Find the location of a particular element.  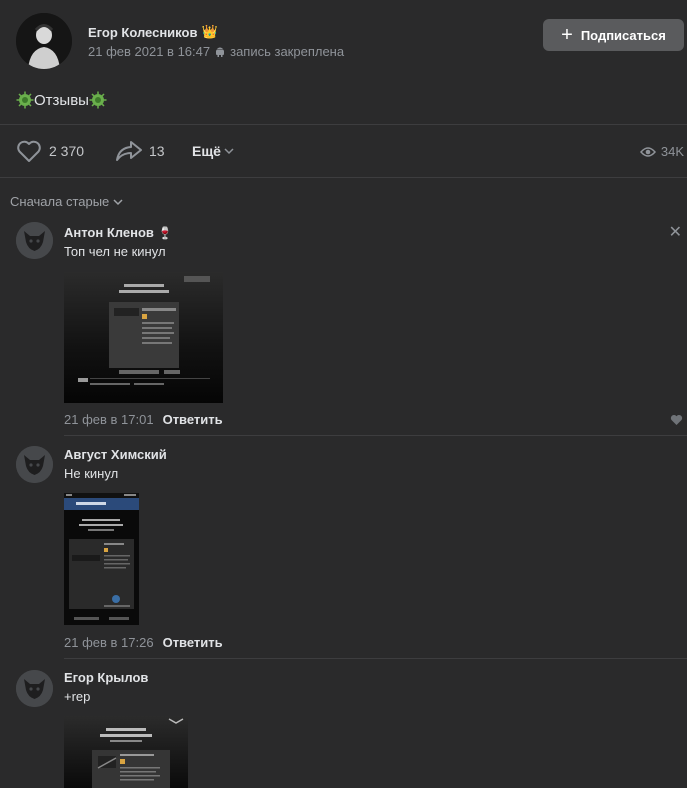

comment-author: Егор Крылов is located at coordinates (106, 677).